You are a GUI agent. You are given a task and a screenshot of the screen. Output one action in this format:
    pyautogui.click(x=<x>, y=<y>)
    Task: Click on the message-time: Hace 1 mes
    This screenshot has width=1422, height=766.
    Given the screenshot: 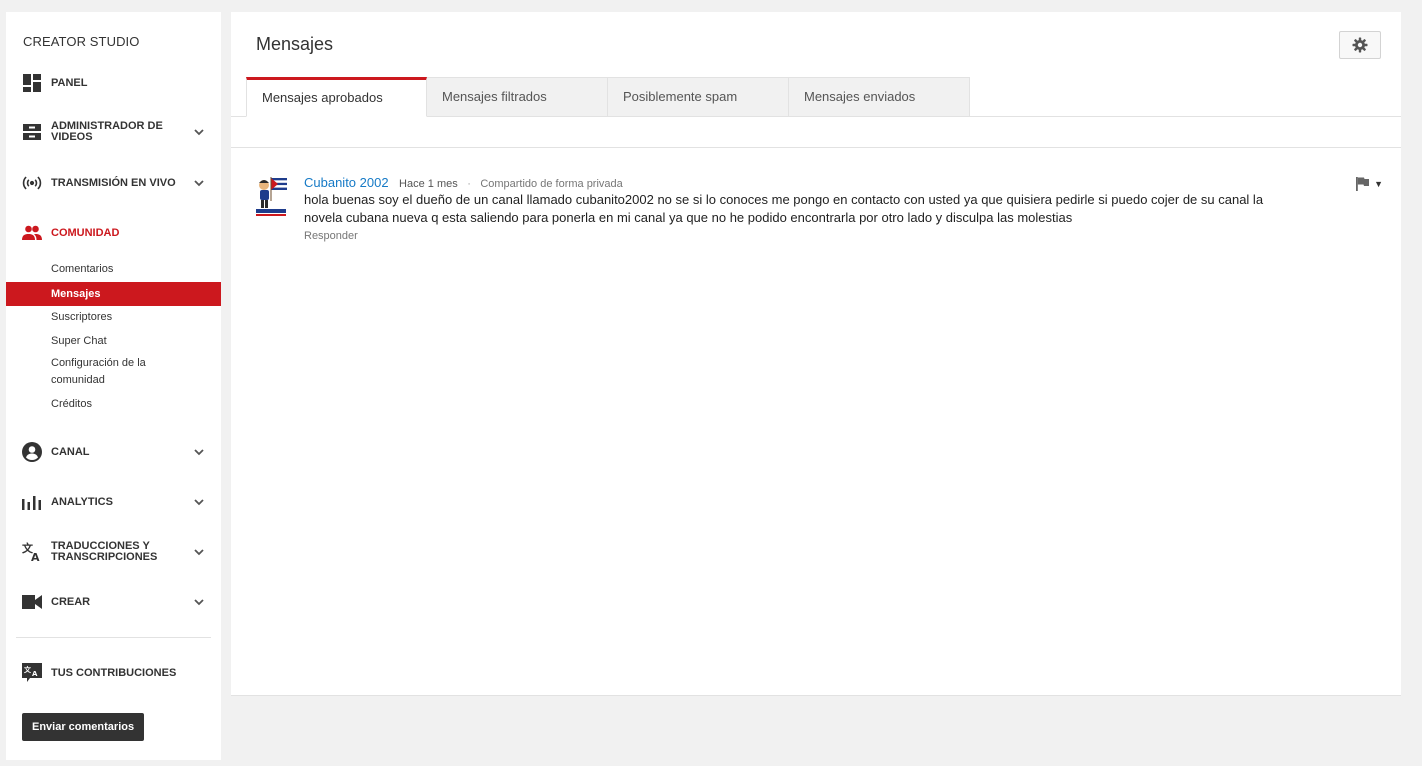 What is the action you would take?
    pyautogui.click(x=428, y=184)
    